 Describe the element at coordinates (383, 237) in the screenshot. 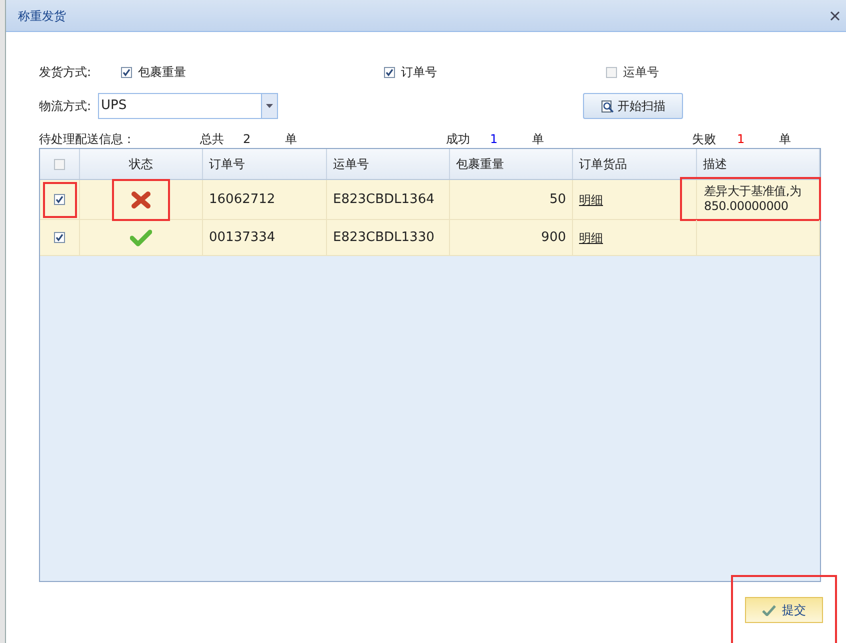

I see `table-cell-text: E823CBDL1330` at that location.